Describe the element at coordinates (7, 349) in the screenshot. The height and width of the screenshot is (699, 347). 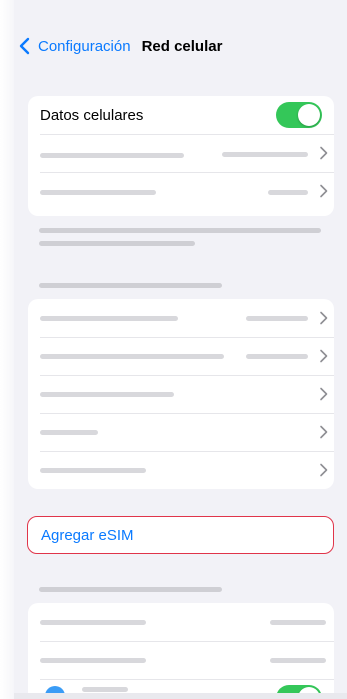
I see `left-edge` at that location.